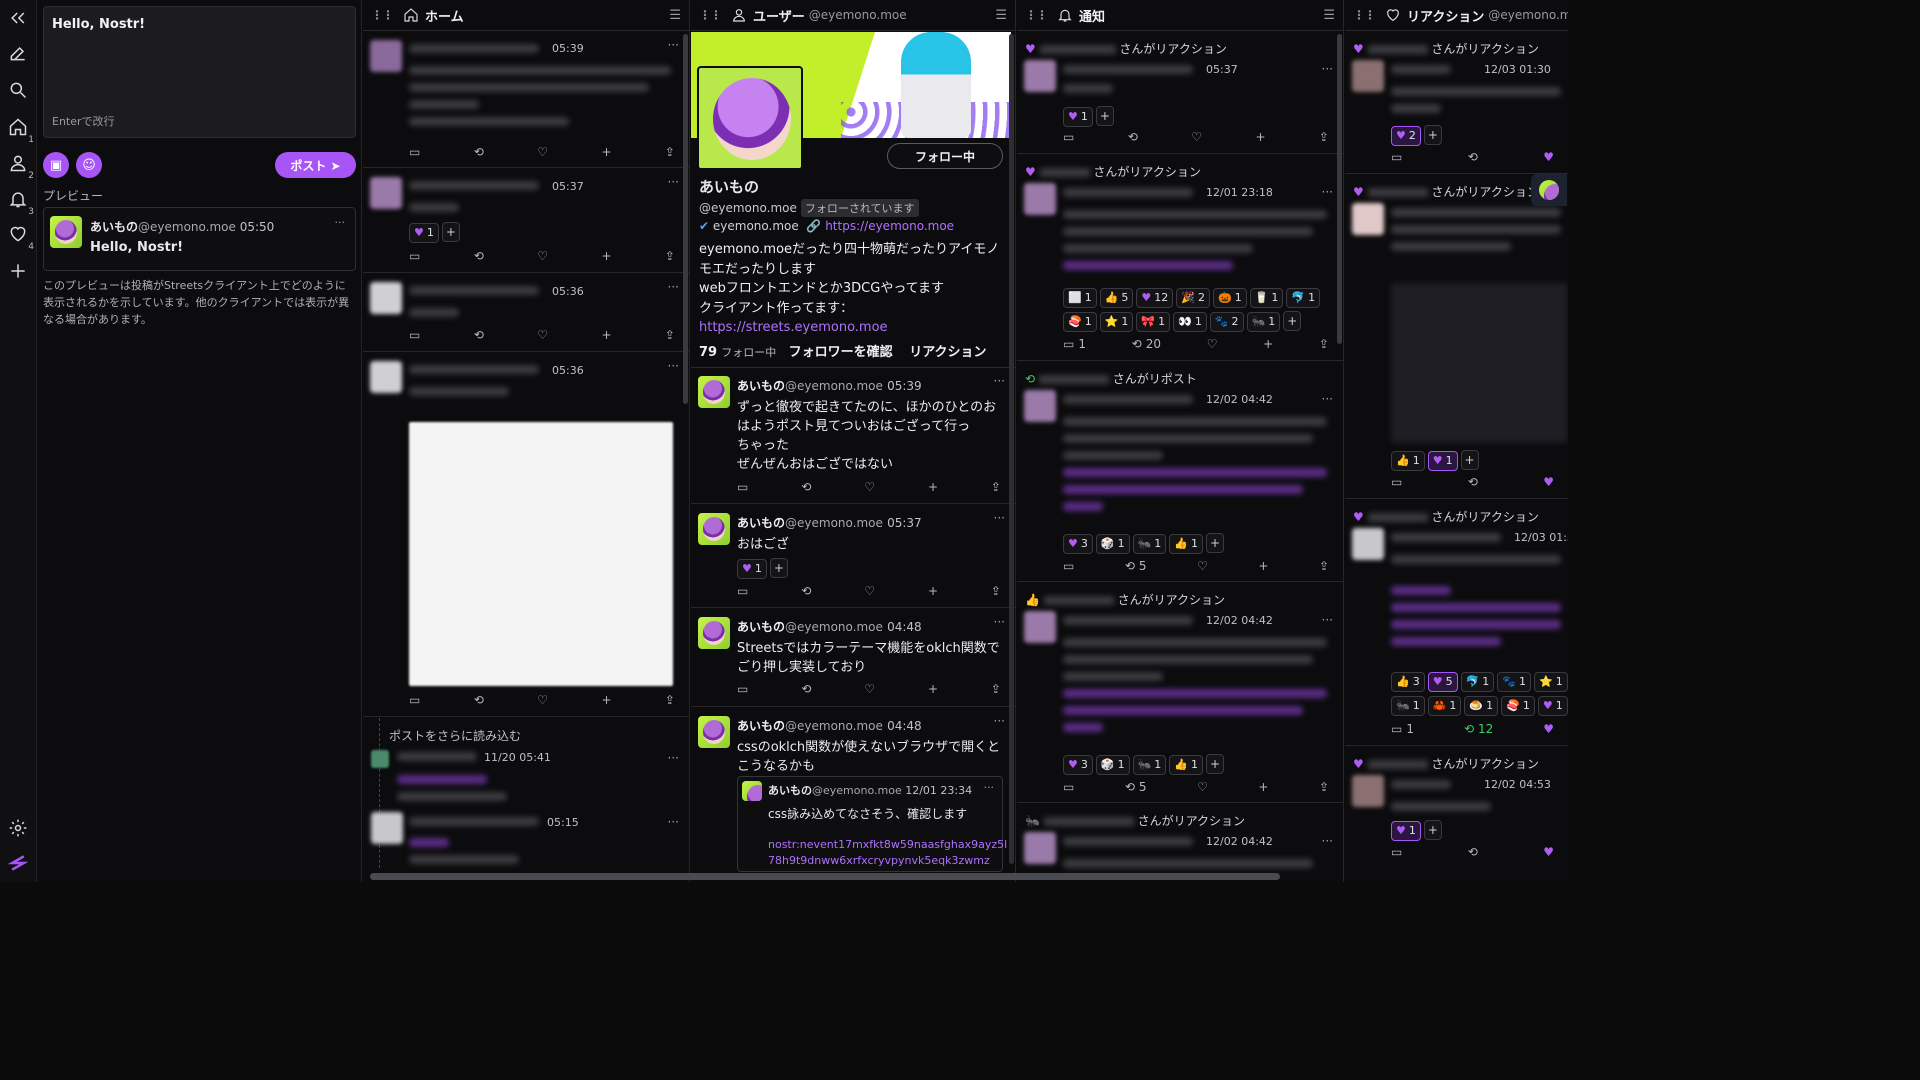  Describe the element at coordinates (945, 156) in the screenshot. I see `follow-button: フォロー中` at that location.